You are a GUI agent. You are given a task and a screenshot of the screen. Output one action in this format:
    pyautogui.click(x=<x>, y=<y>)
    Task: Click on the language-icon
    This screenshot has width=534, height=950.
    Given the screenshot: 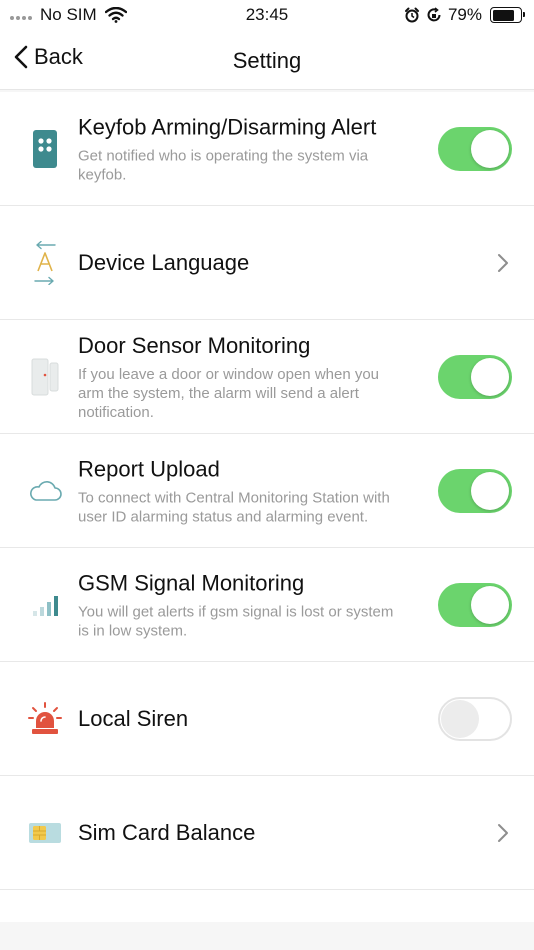 What is the action you would take?
    pyautogui.click(x=45, y=262)
    